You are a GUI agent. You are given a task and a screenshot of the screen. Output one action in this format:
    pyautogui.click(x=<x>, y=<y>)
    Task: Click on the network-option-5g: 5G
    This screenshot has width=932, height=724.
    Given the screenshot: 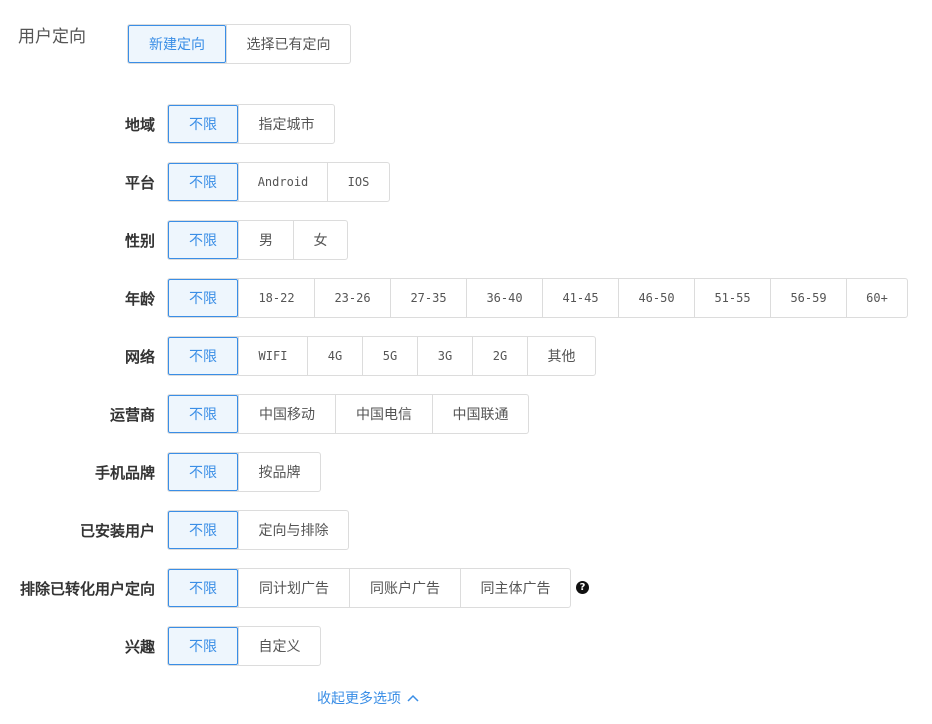 What is the action you would take?
    pyautogui.click(x=389, y=356)
    